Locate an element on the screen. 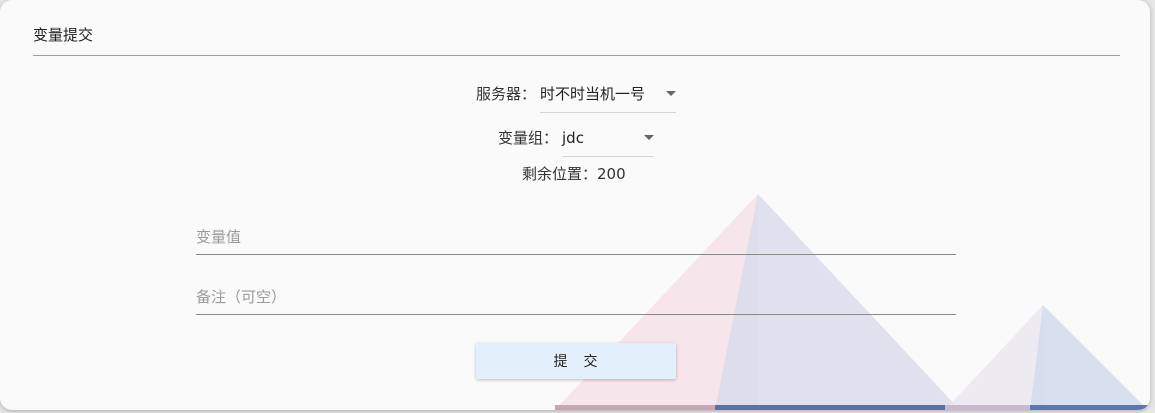 This screenshot has width=1155, height=413. server-select: 时不时当机一号 is located at coordinates (608, 94).